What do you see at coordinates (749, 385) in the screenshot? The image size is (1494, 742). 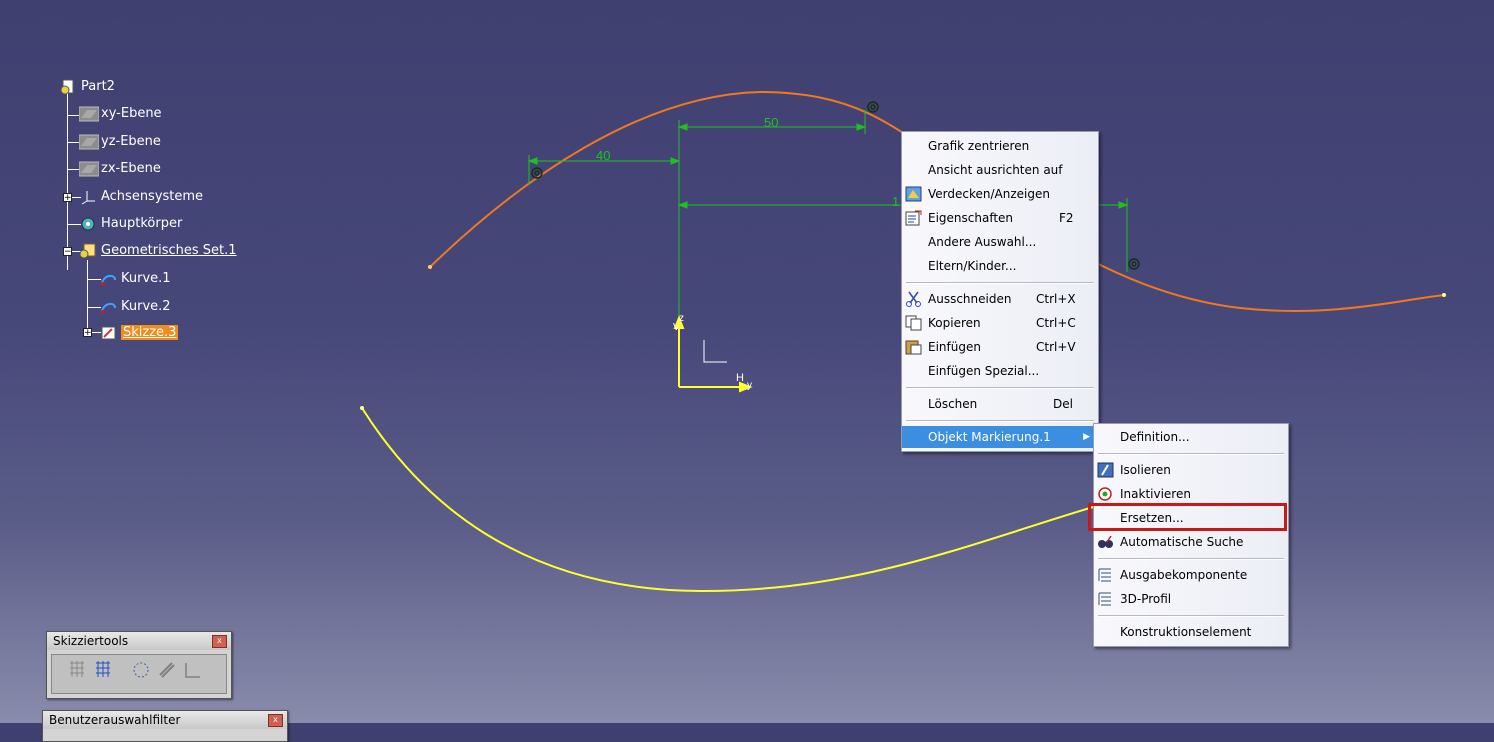 I see `axis-label-y: y` at bounding box center [749, 385].